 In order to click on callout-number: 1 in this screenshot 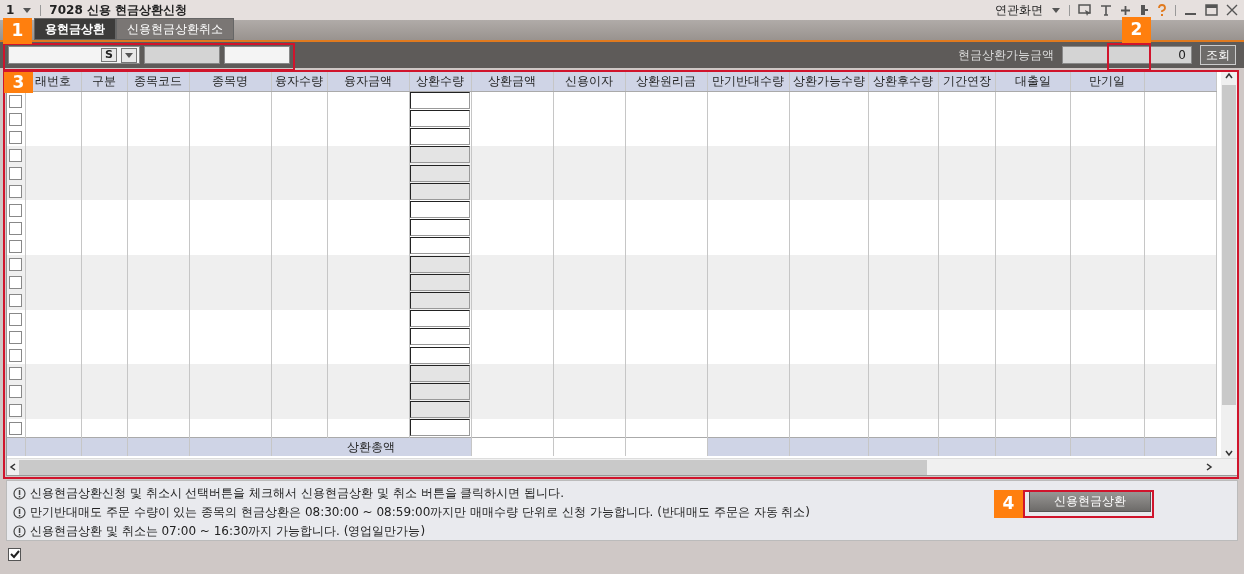, I will do `click(17, 31)`.